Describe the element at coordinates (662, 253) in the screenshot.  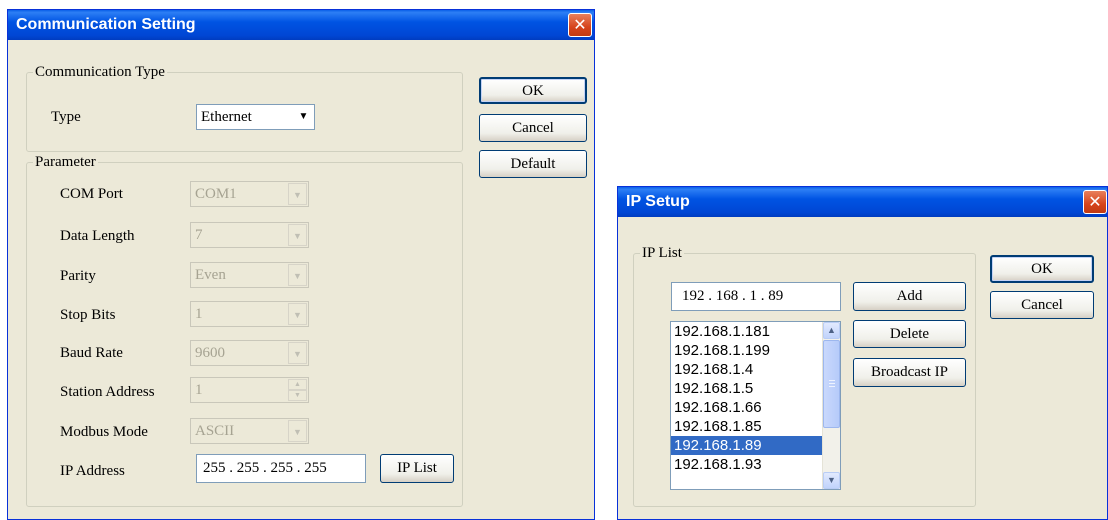
I see `group-legend: IP List` at that location.